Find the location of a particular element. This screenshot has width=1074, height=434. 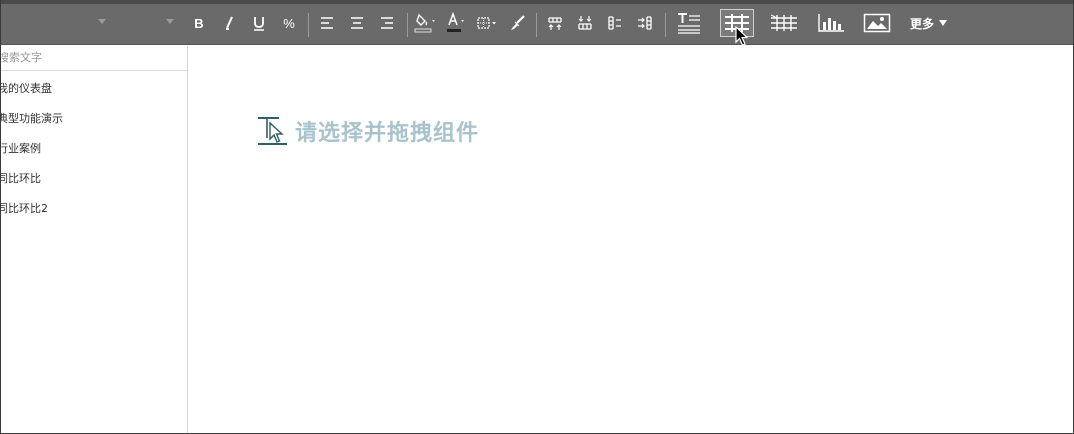

sidebar-item-industry-cases: 行业案例 is located at coordinates (20, 148).